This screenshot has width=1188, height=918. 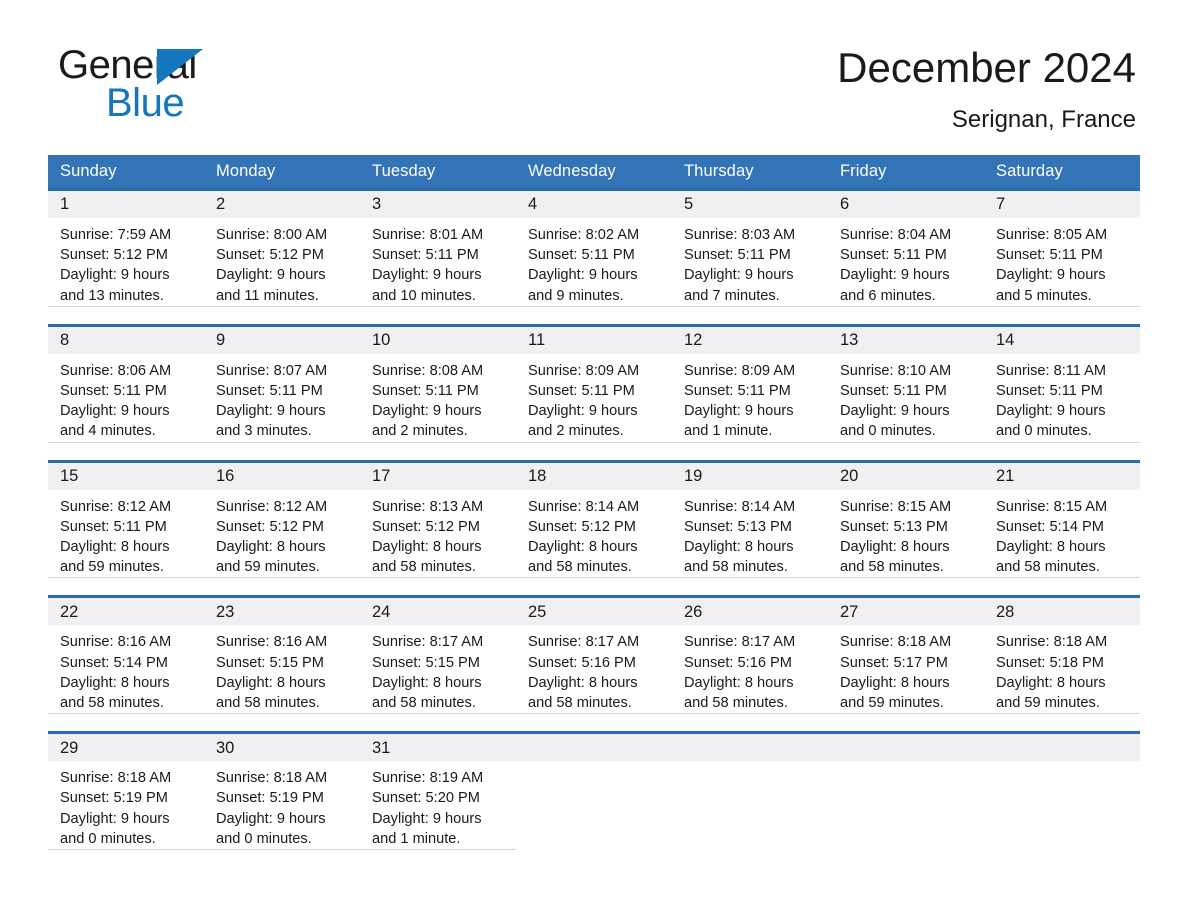 I want to click on daylight-text-line2: and 4 minutes., so click(x=108, y=431).